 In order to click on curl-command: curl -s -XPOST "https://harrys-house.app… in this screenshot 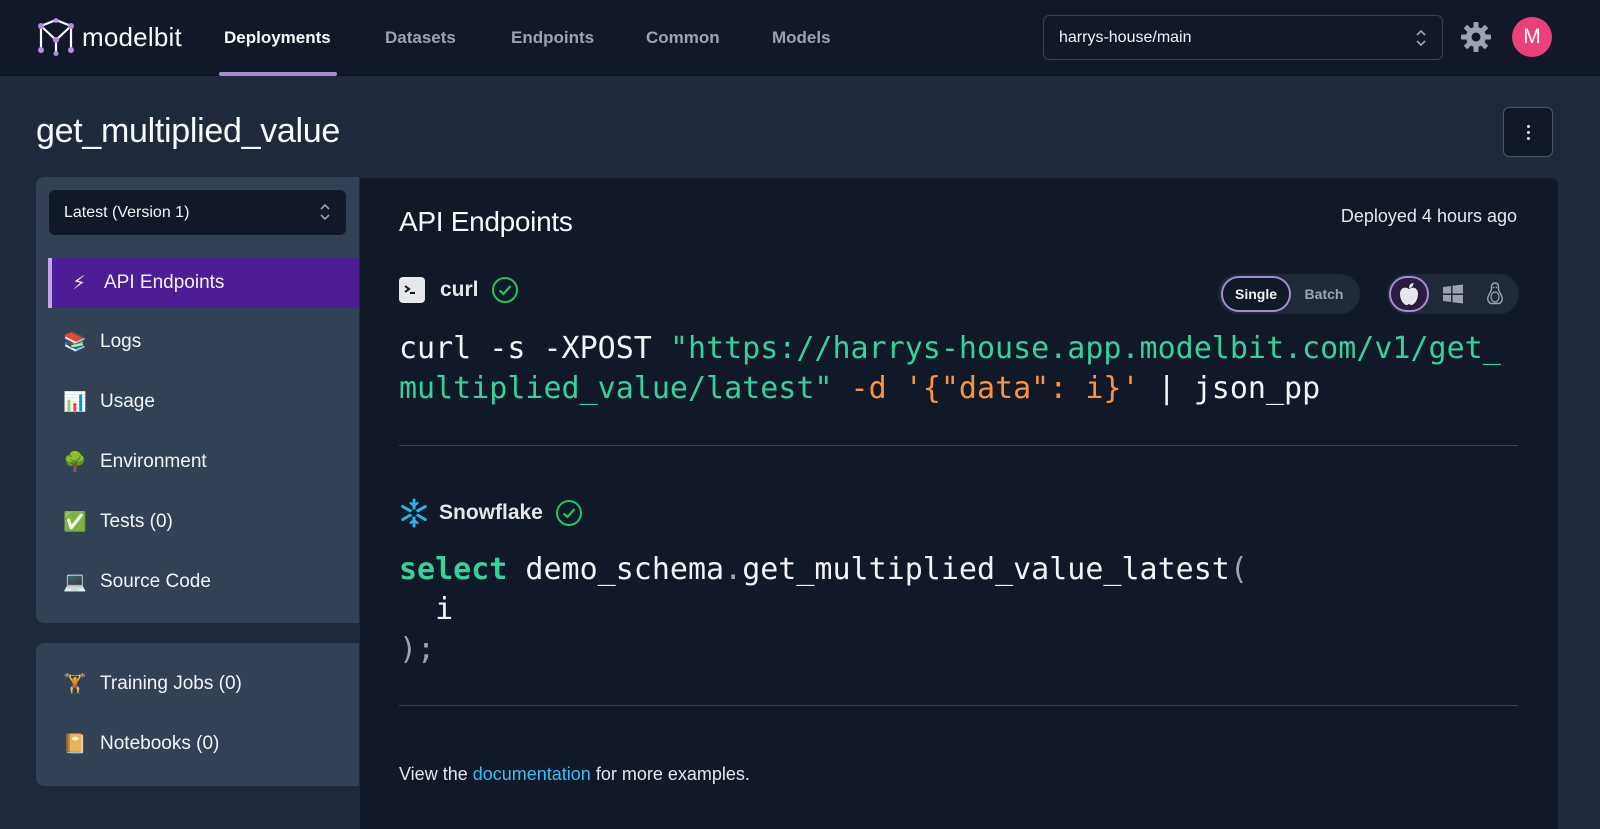, I will do `click(950, 369)`.